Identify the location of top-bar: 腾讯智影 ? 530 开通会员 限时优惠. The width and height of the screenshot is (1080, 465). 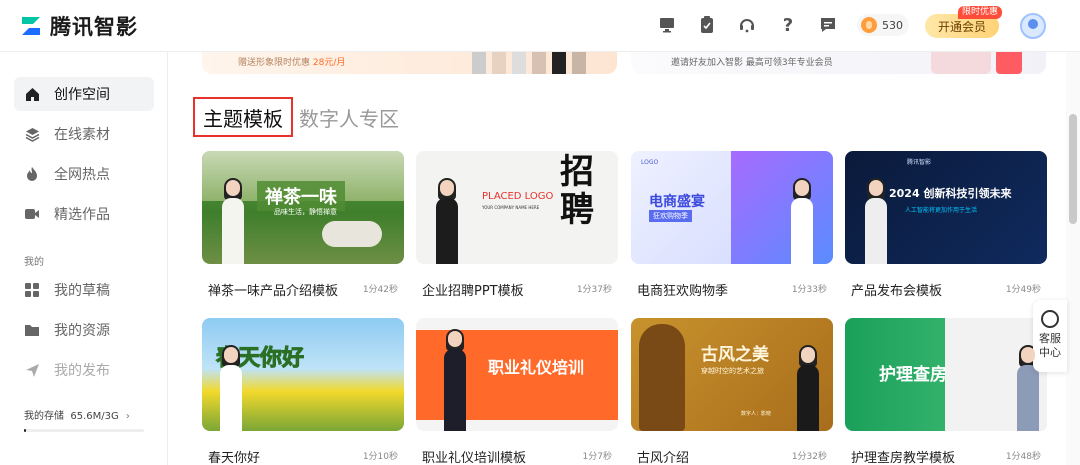
(540, 26).